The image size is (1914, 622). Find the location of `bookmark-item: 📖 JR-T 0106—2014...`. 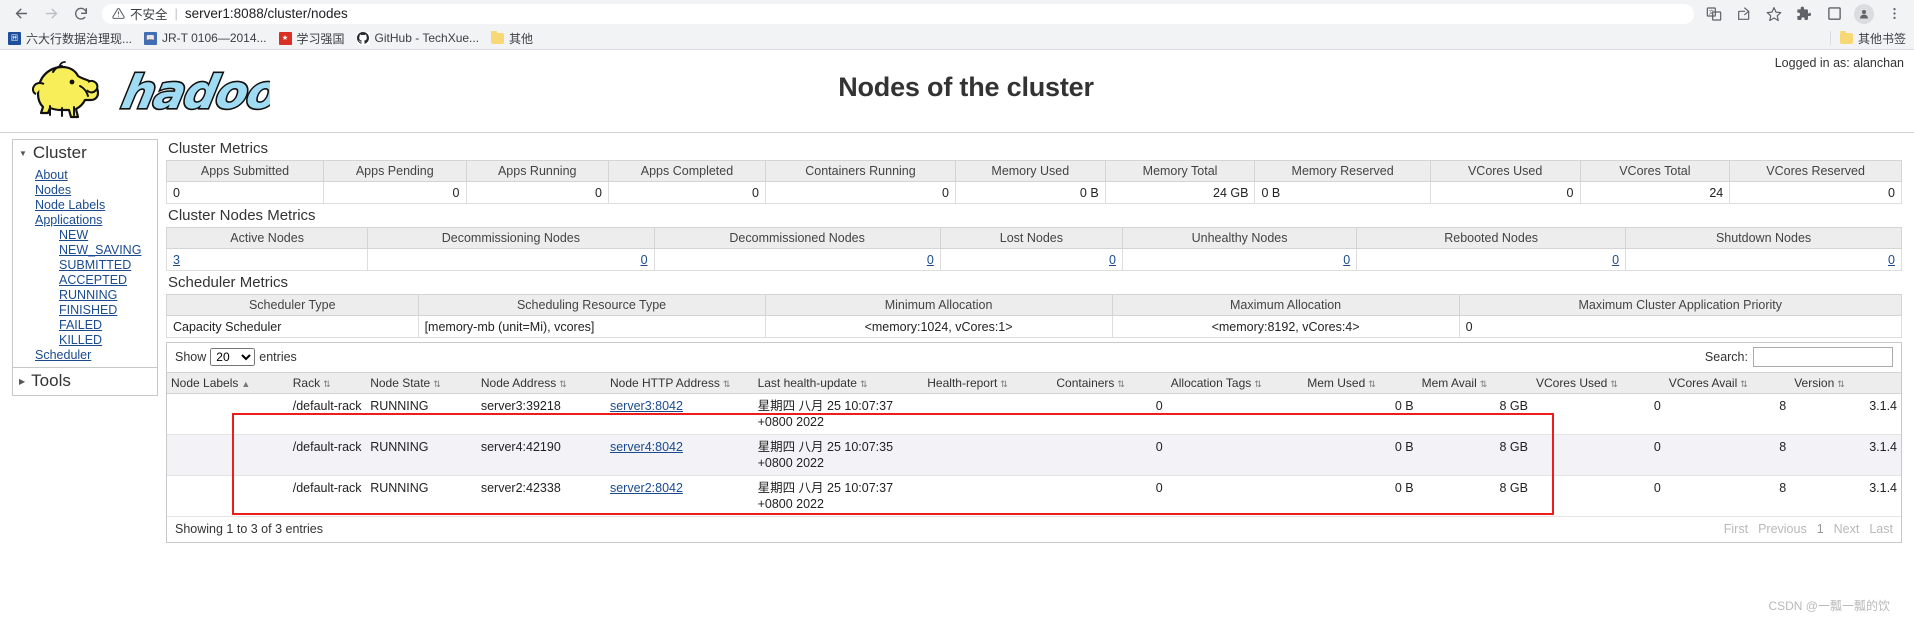

bookmark-item: 📖 JR-T 0106—2014... is located at coordinates (205, 38).